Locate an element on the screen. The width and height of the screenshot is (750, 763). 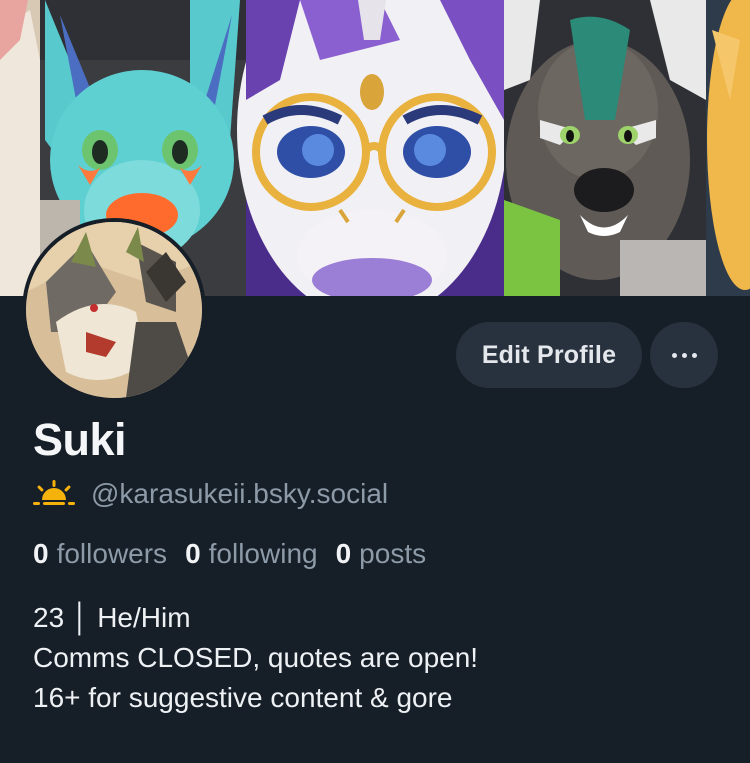
more-horizontal-icon is located at coordinates (684, 355).